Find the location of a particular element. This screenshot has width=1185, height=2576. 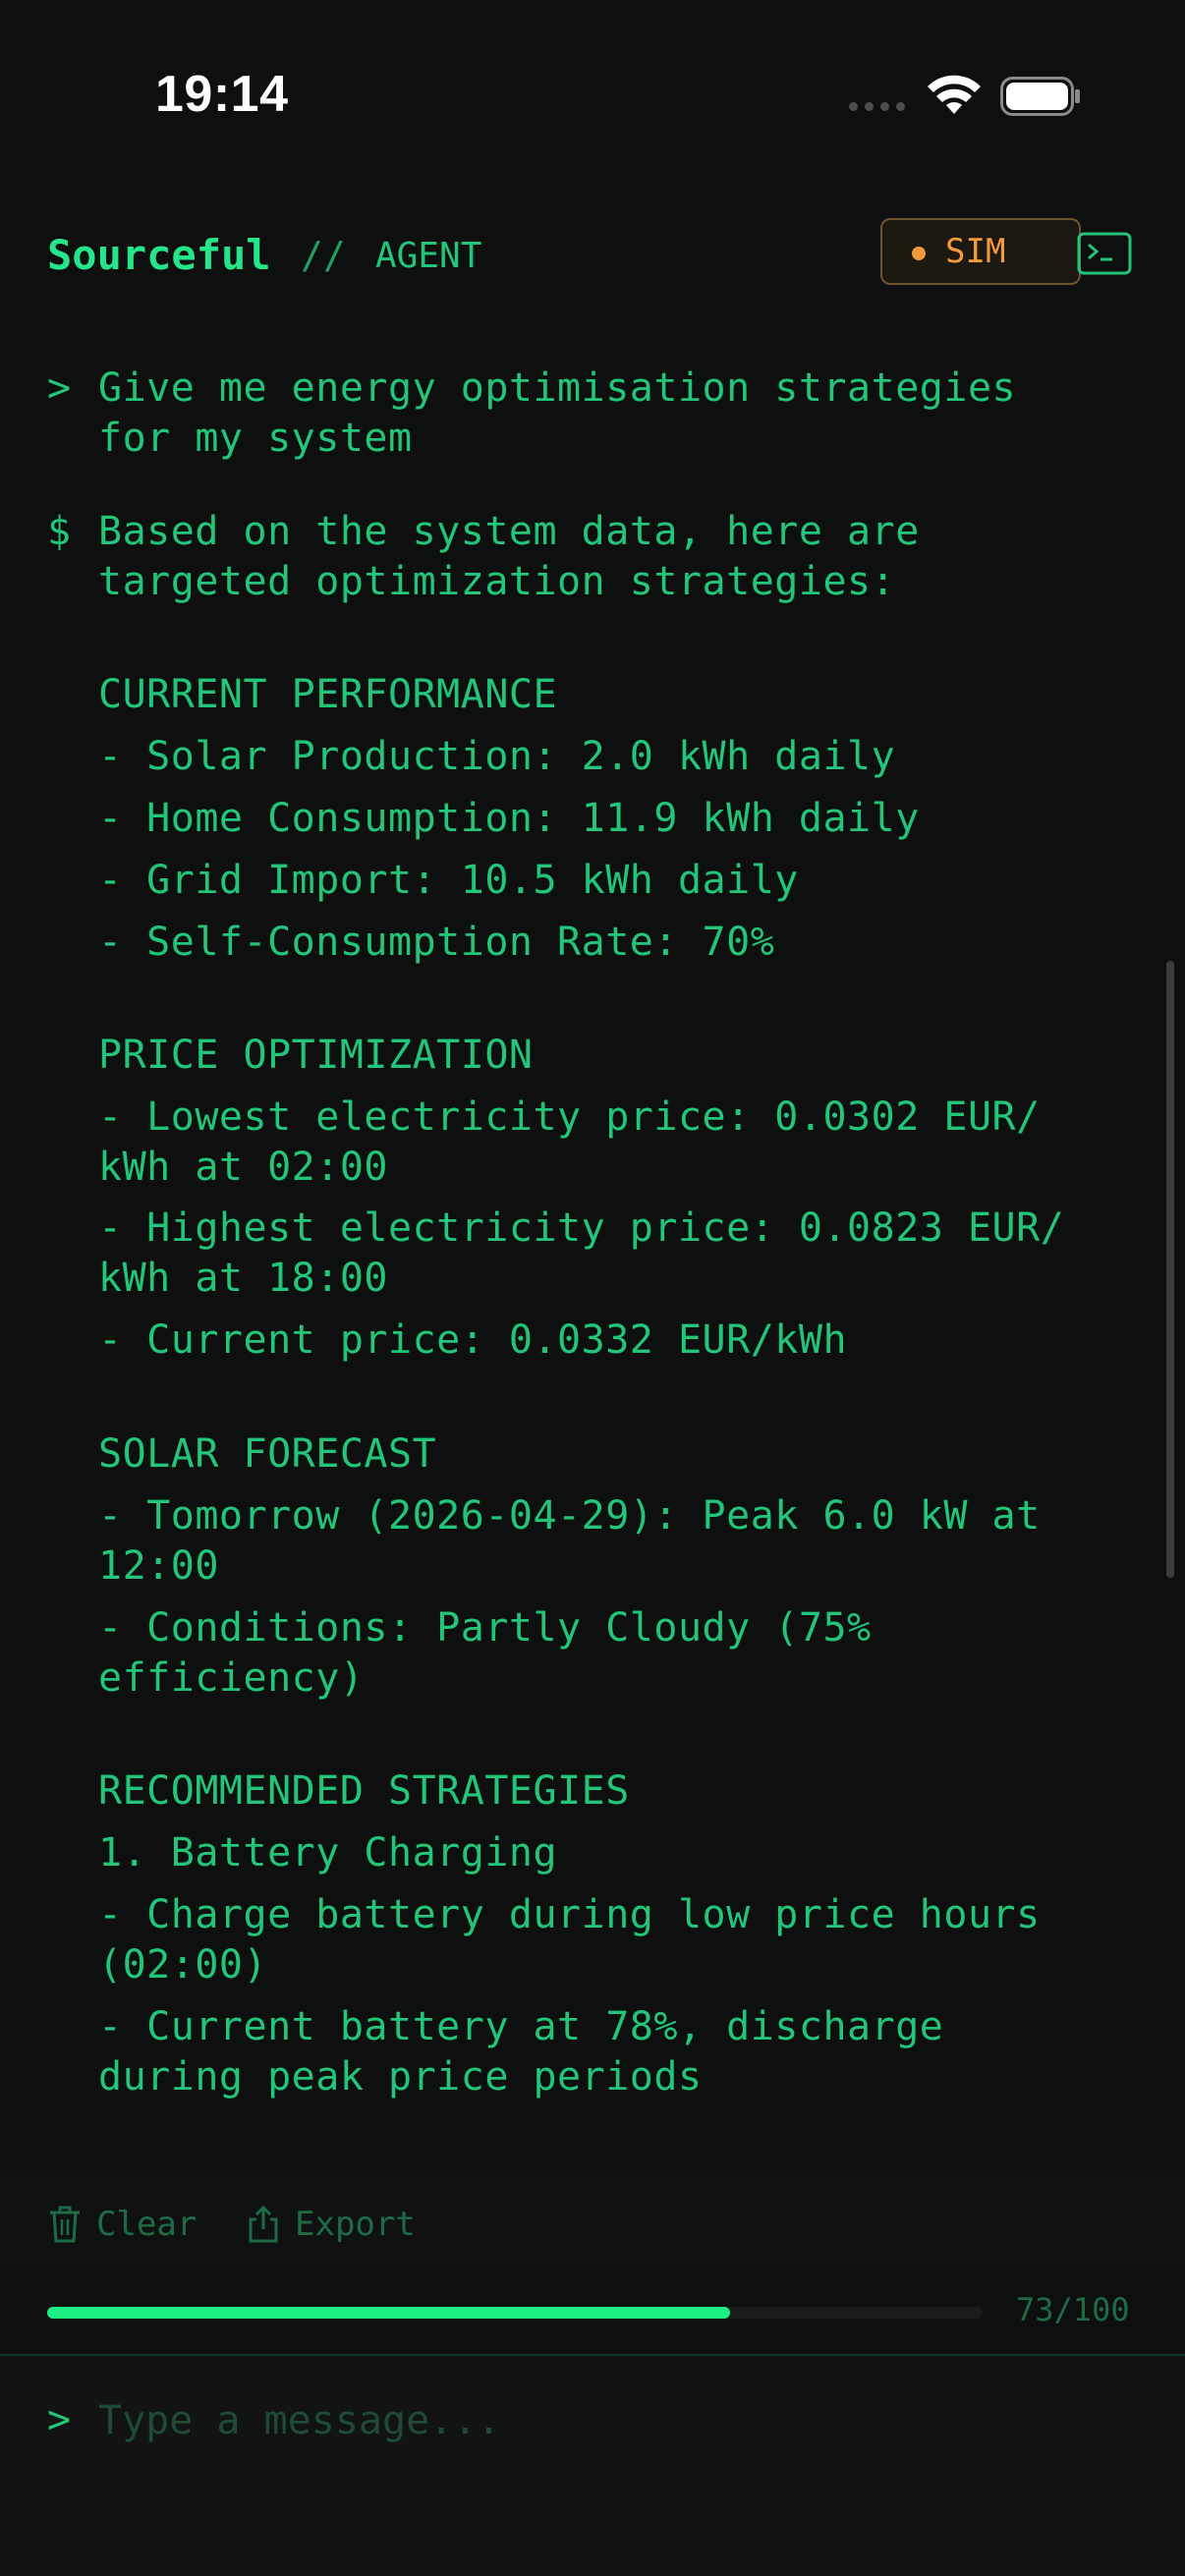

status-bar: 19:14 is located at coordinates (592, 98).